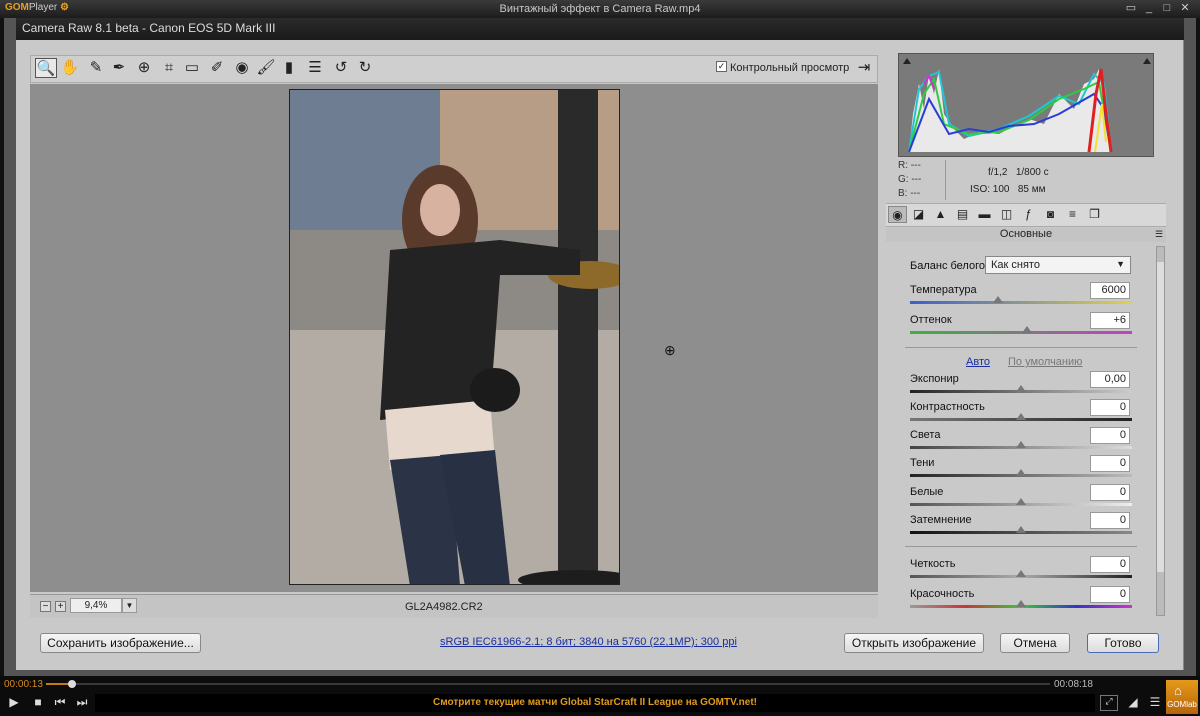 Image resolution: width=1200 pixels, height=716 pixels. I want to click on temperature-slider, so click(1021, 302).